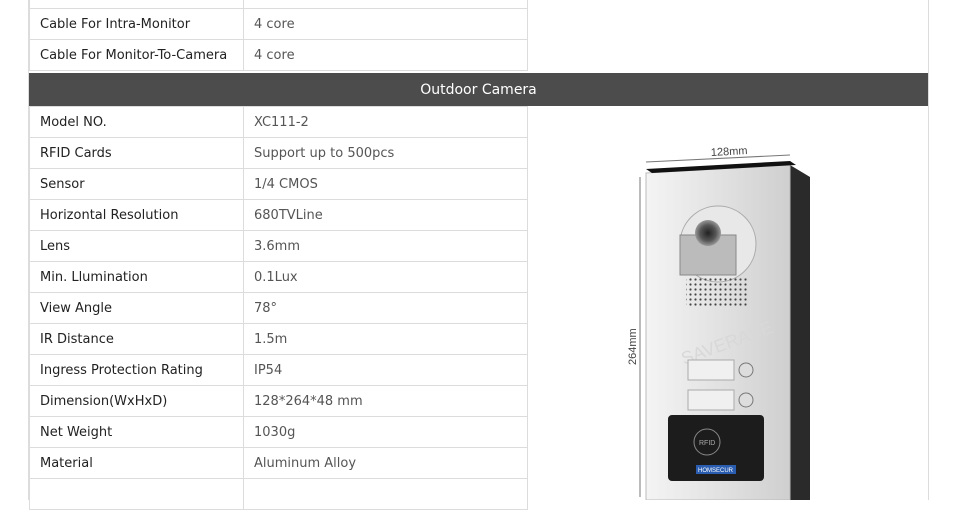 The image size is (958, 510). What do you see at coordinates (136, 277) in the screenshot?
I see `spec-label: Min. Llumination` at bounding box center [136, 277].